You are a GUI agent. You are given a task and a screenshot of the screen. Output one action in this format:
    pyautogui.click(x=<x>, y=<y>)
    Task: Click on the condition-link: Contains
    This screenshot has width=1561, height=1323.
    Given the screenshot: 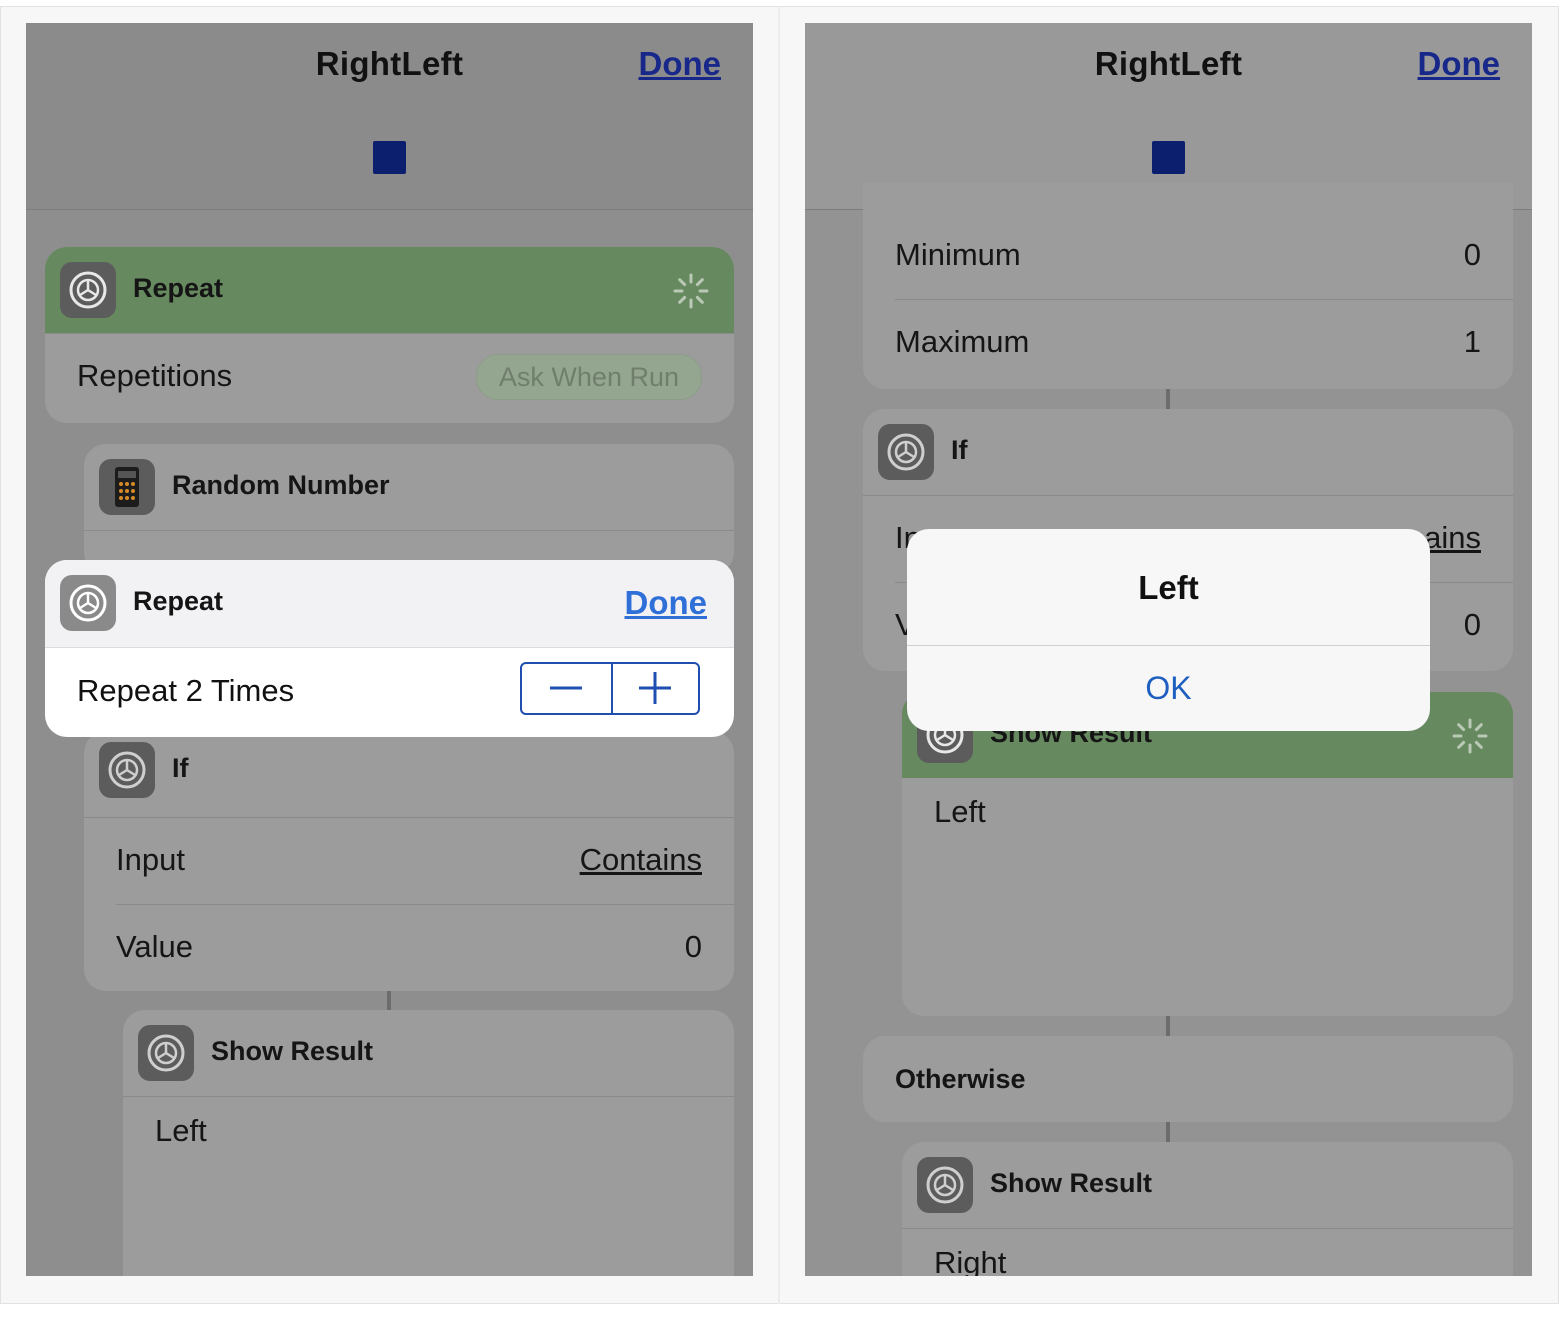 What is the action you would take?
    pyautogui.click(x=641, y=860)
    